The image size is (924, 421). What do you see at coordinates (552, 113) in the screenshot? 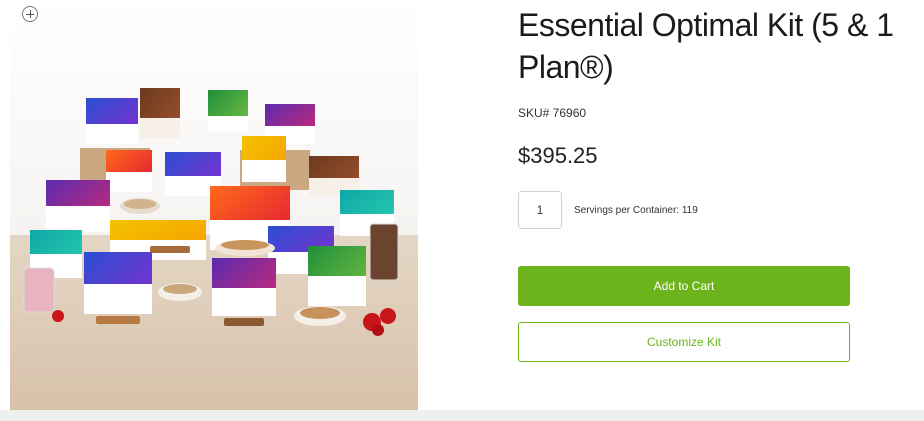
I see `product-sku: SKU# 76960` at bounding box center [552, 113].